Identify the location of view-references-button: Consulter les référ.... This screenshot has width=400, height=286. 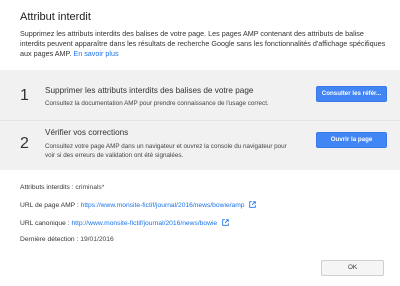
(351, 94).